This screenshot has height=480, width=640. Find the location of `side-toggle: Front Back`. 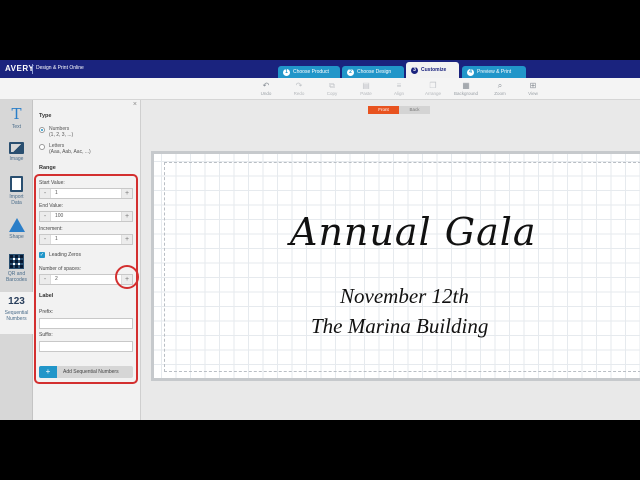

side-toggle: Front Back is located at coordinates (399, 110).